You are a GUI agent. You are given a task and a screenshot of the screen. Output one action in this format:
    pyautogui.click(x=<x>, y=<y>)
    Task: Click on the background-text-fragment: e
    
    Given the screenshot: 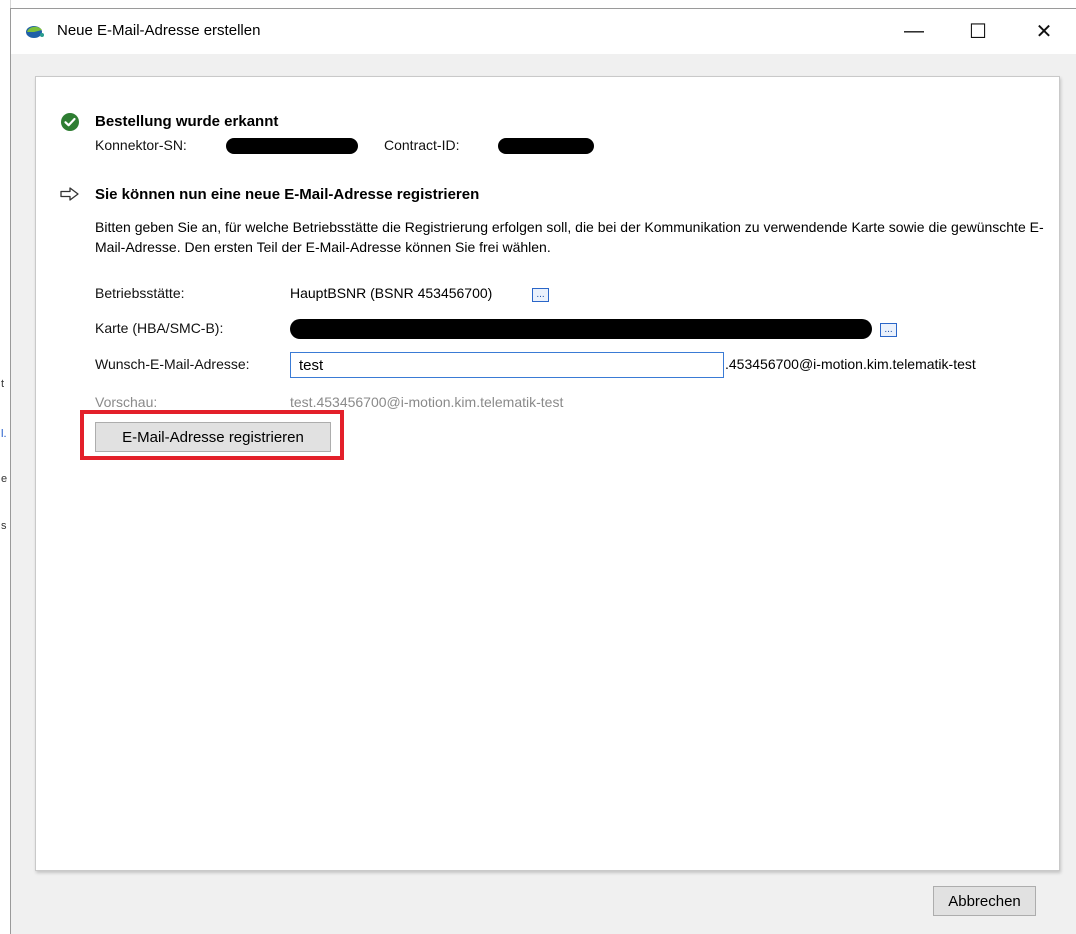 What is the action you would take?
    pyautogui.click(x=4, y=479)
    